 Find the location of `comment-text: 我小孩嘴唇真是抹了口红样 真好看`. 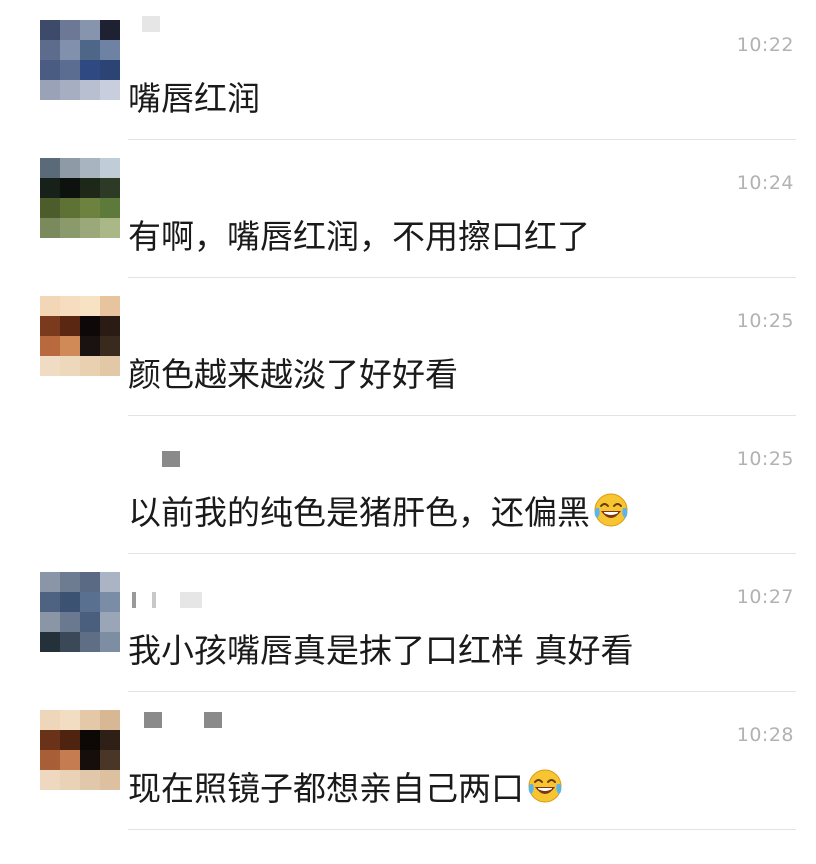

comment-text: 我小孩嘴唇真是抹了口红样 真好看 is located at coordinates (381, 650).